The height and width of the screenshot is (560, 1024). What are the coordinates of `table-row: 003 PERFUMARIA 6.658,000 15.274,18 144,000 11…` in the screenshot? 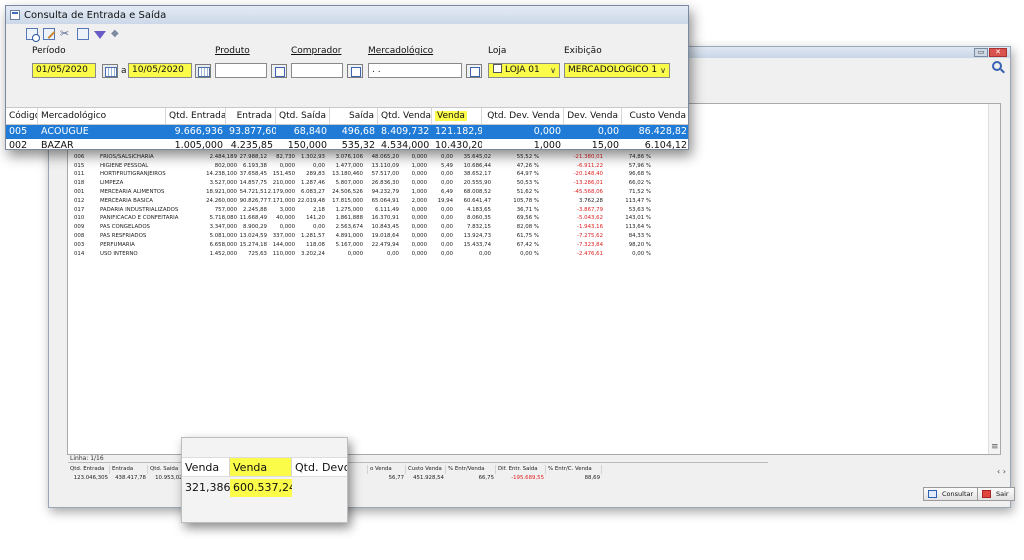 It's located at (422, 245).